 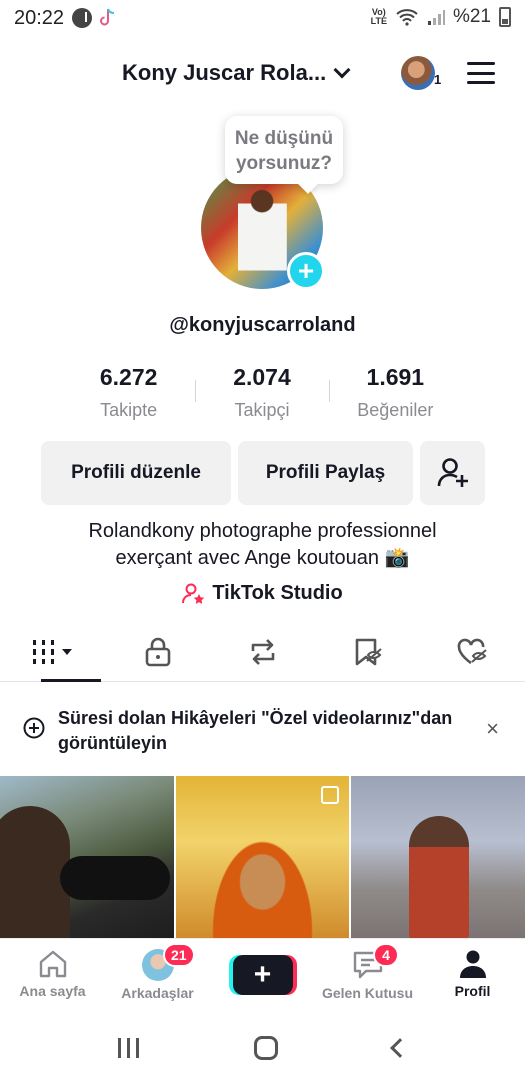 I want to click on tiktok-notification-icon, so click(x=107, y=17).